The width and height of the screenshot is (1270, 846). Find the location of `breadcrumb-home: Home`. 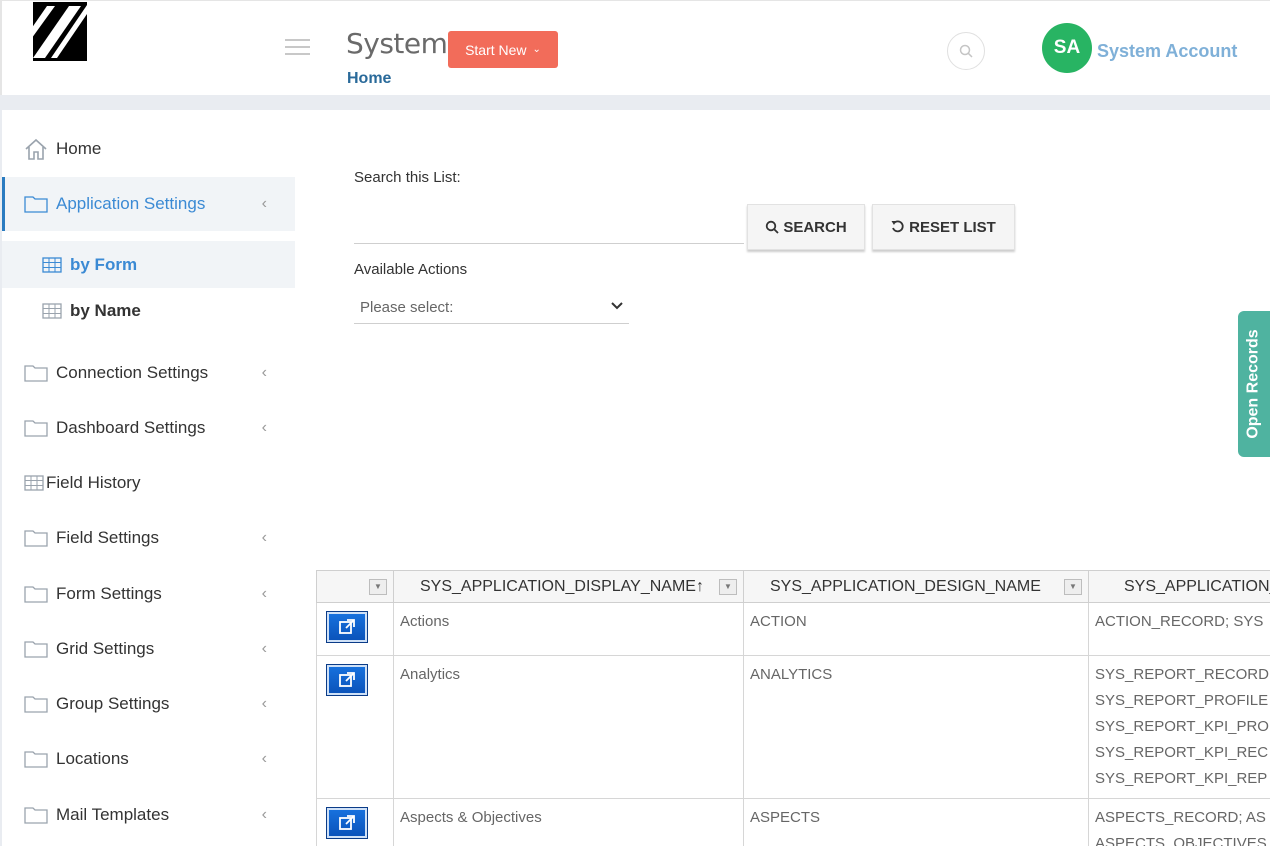

breadcrumb-home: Home is located at coordinates (369, 79).